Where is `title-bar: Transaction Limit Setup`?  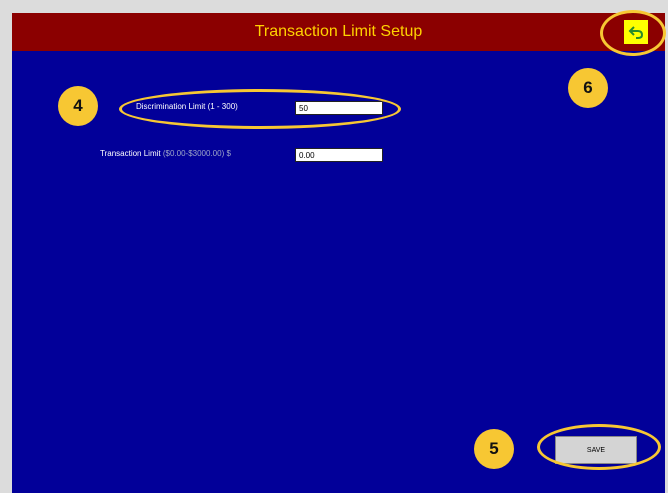 title-bar: Transaction Limit Setup is located at coordinates (338, 32).